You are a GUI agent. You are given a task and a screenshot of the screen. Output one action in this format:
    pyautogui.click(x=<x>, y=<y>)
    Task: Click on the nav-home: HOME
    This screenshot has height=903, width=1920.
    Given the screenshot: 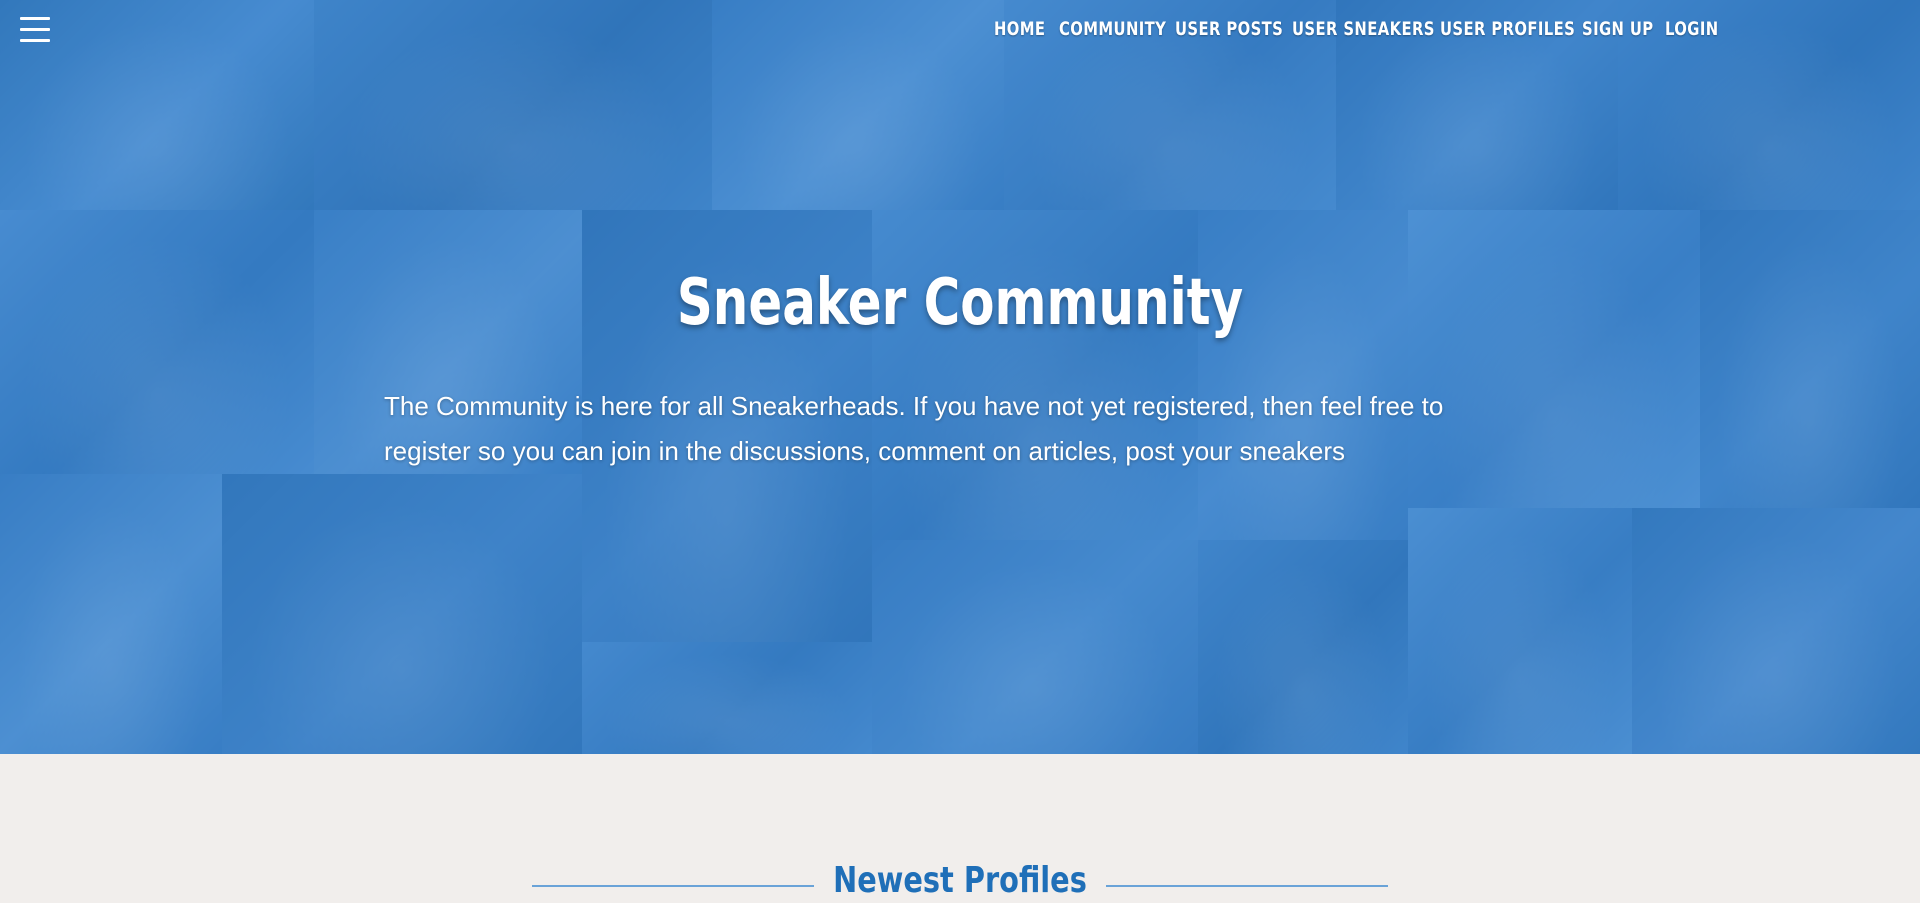 What is the action you would take?
    pyautogui.click(x=1019, y=29)
    